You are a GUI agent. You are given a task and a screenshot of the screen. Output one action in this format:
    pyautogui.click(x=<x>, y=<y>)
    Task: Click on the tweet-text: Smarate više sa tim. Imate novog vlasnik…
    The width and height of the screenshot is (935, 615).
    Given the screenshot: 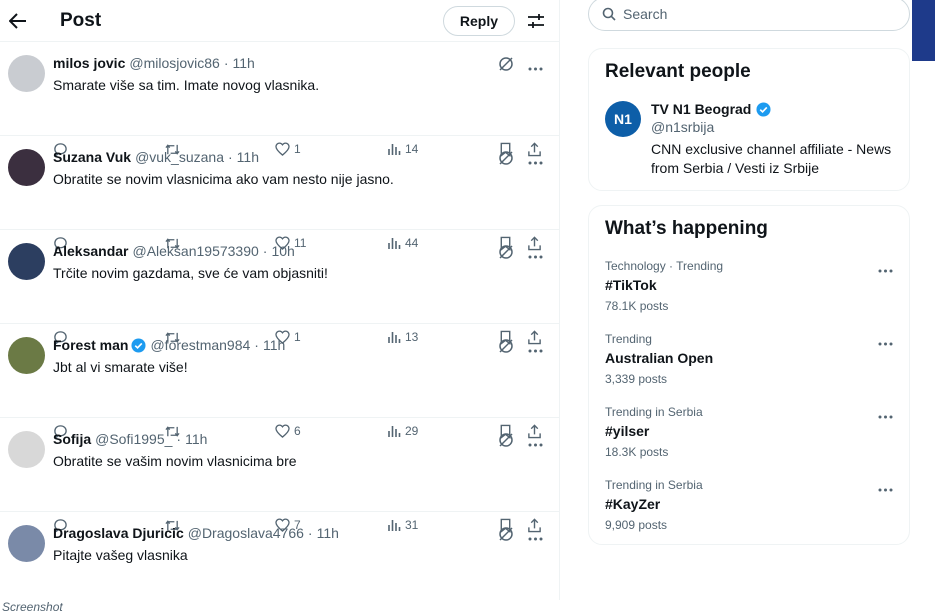 What is the action you would take?
    pyautogui.click(x=186, y=85)
    